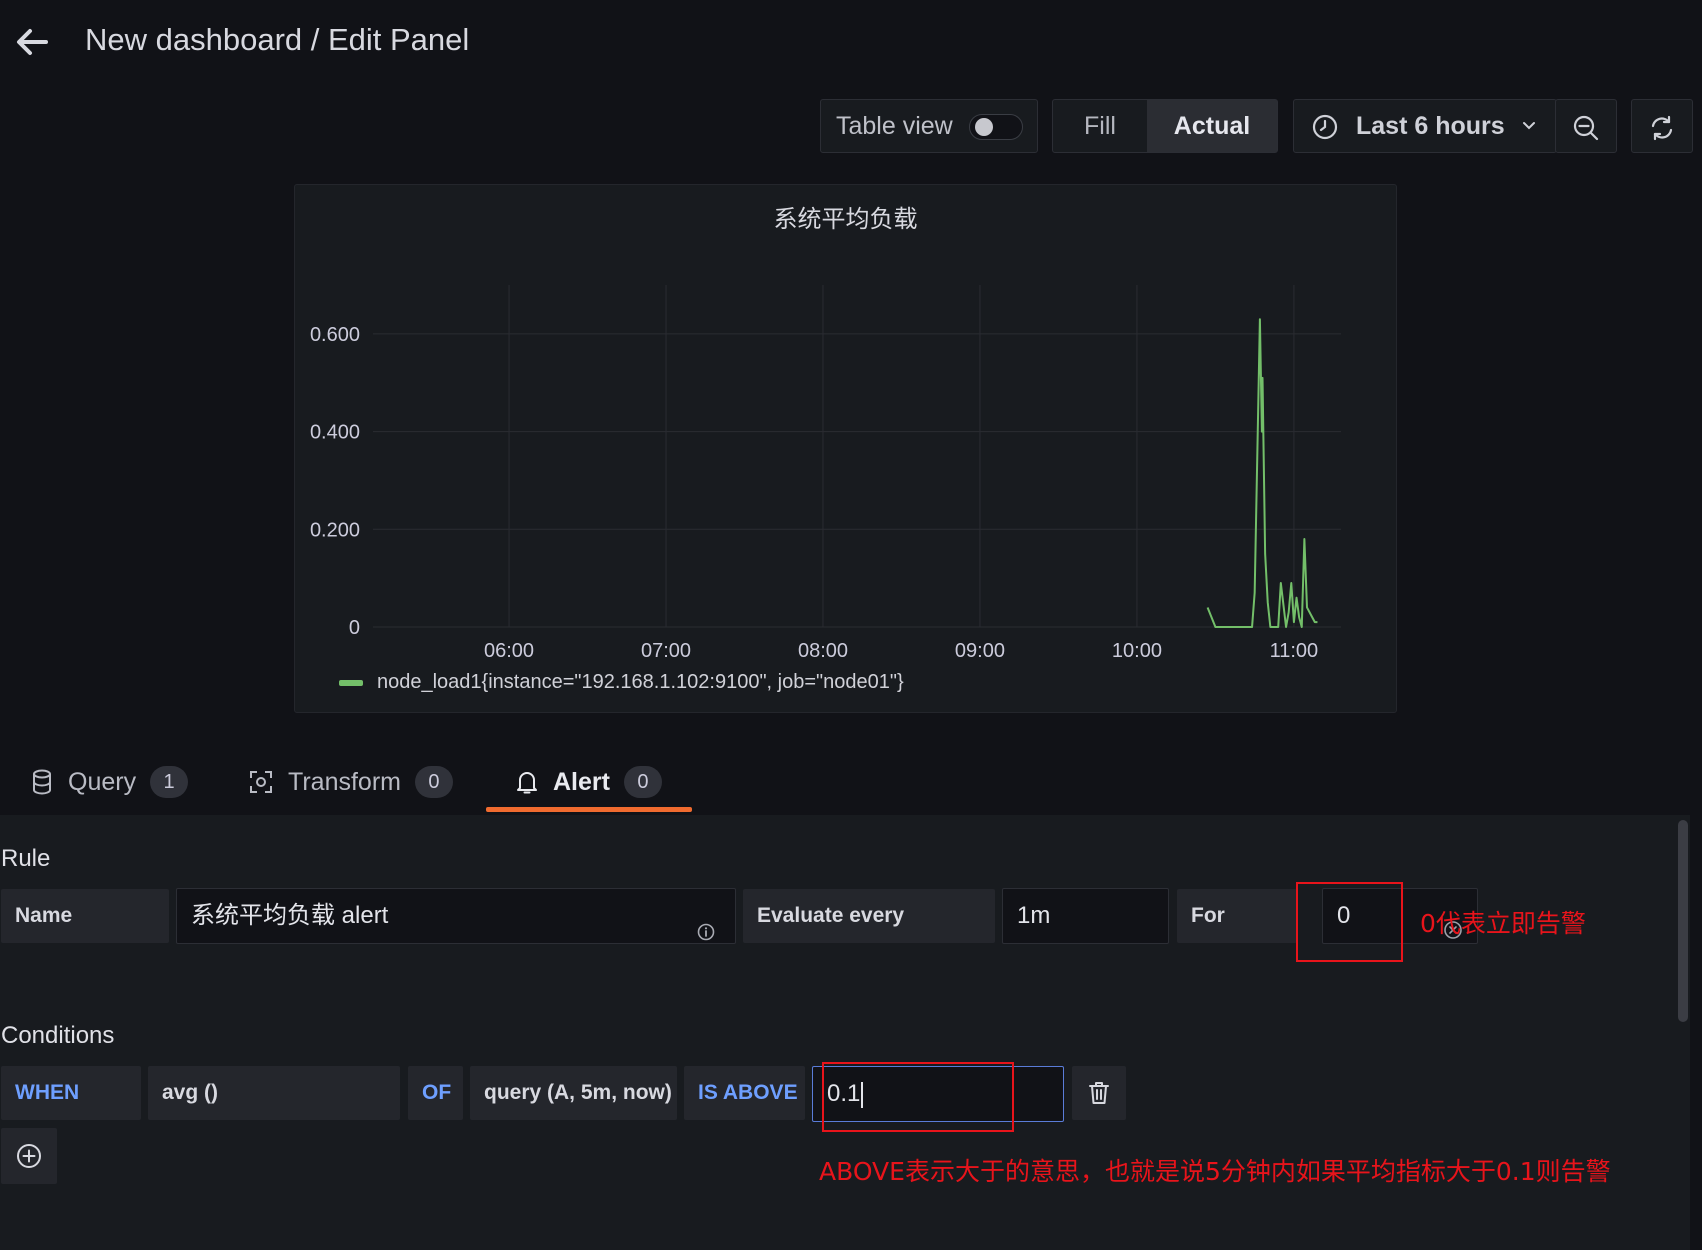 The height and width of the screenshot is (1250, 1702). Describe the element at coordinates (456, 916) in the screenshot. I see `rule-name-input: 系统平均负载 alert` at that location.